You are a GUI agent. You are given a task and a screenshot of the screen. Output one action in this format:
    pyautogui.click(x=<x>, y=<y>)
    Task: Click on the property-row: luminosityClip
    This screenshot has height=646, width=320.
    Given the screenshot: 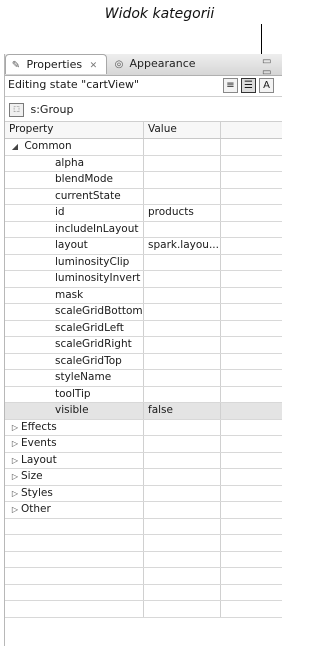 What is the action you would take?
    pyautogui.click(x=143, y=262)
    